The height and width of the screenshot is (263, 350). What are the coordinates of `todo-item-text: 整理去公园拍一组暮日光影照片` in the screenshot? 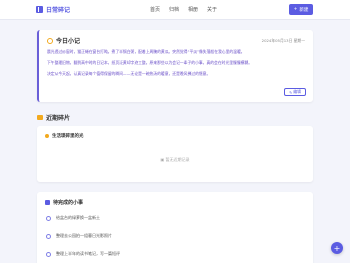 It's located at (84, 235).